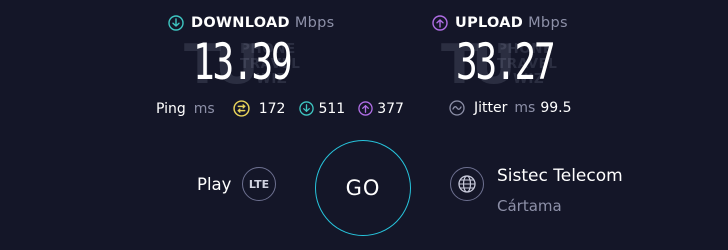 The height and width of the screenshot is (250, 728). What do you see at coordinates (176, 23) in the screenshot?
I see `download-arrow-icon` at bounding box center [176, 23].